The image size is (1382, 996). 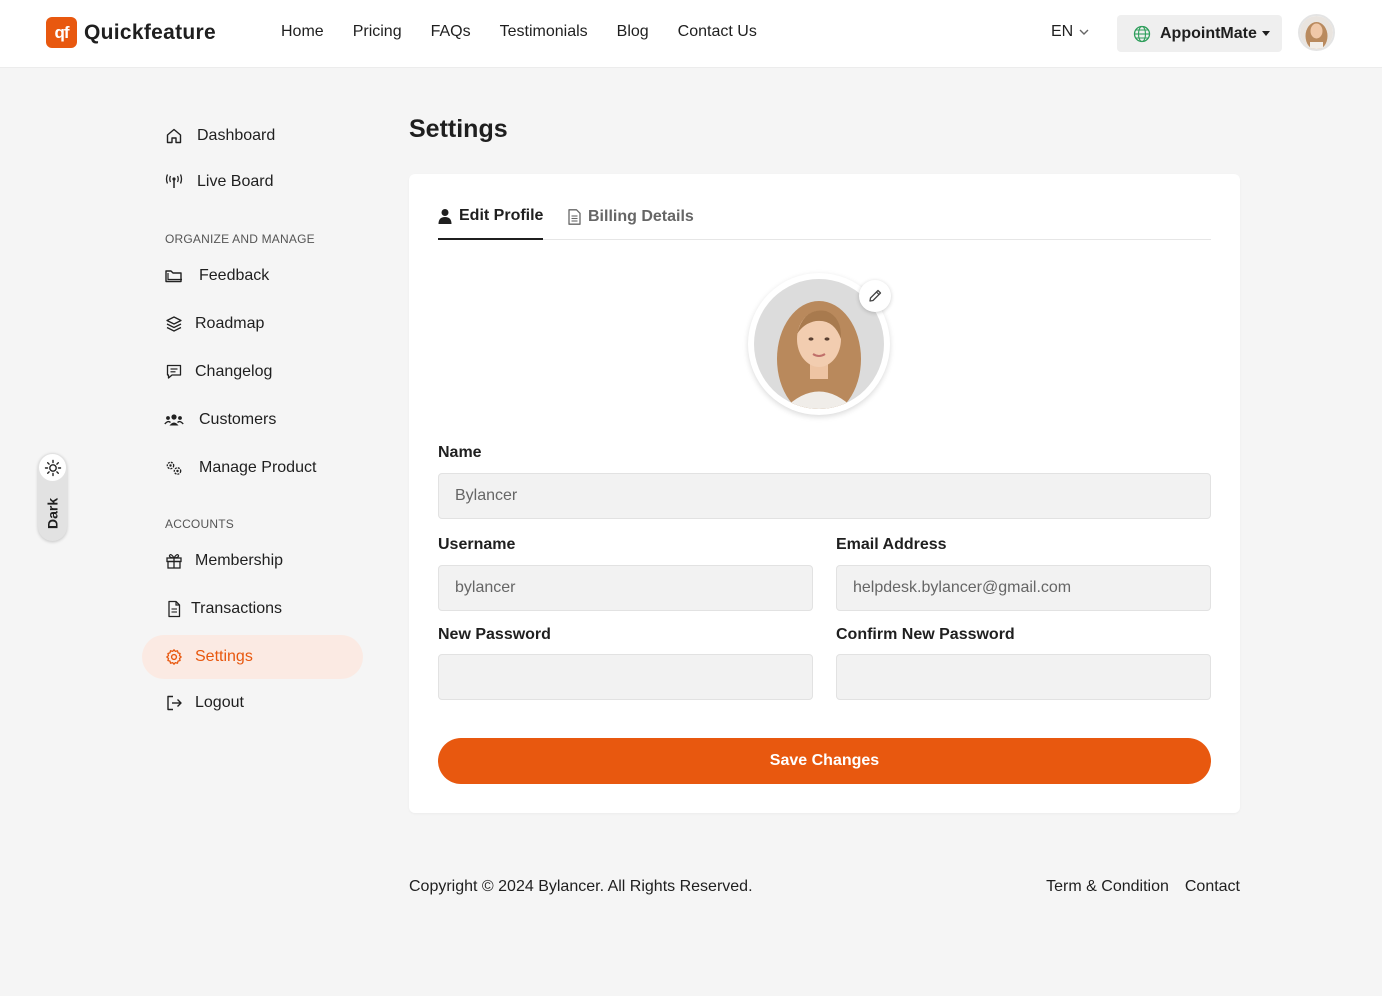 What do you see at coordinates (625, 588) in the screenshot?
I see `username-field` at bounding box center [625, 588].